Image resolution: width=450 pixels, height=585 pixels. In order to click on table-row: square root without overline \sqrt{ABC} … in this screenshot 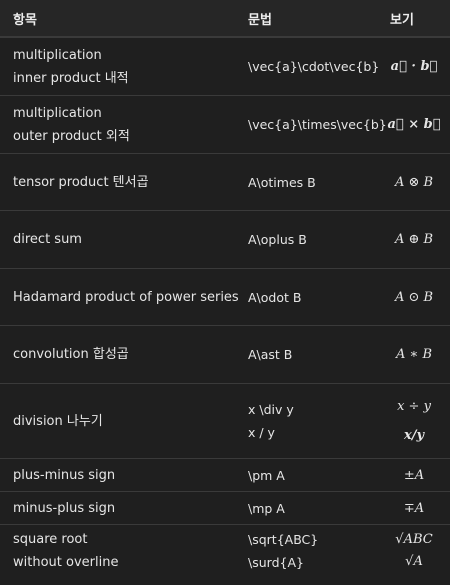, I will do `click(225, 551)`.